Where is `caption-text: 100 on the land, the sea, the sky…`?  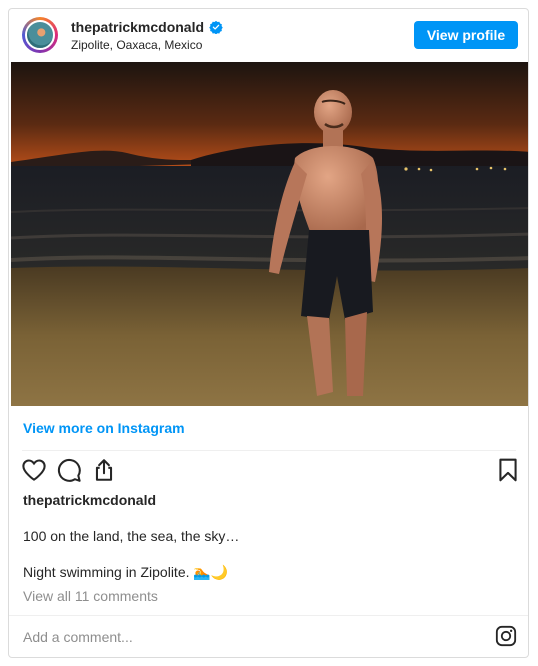 caption-text: 100 on the land, the sea, the sky… is located at coordinates (131, 536).